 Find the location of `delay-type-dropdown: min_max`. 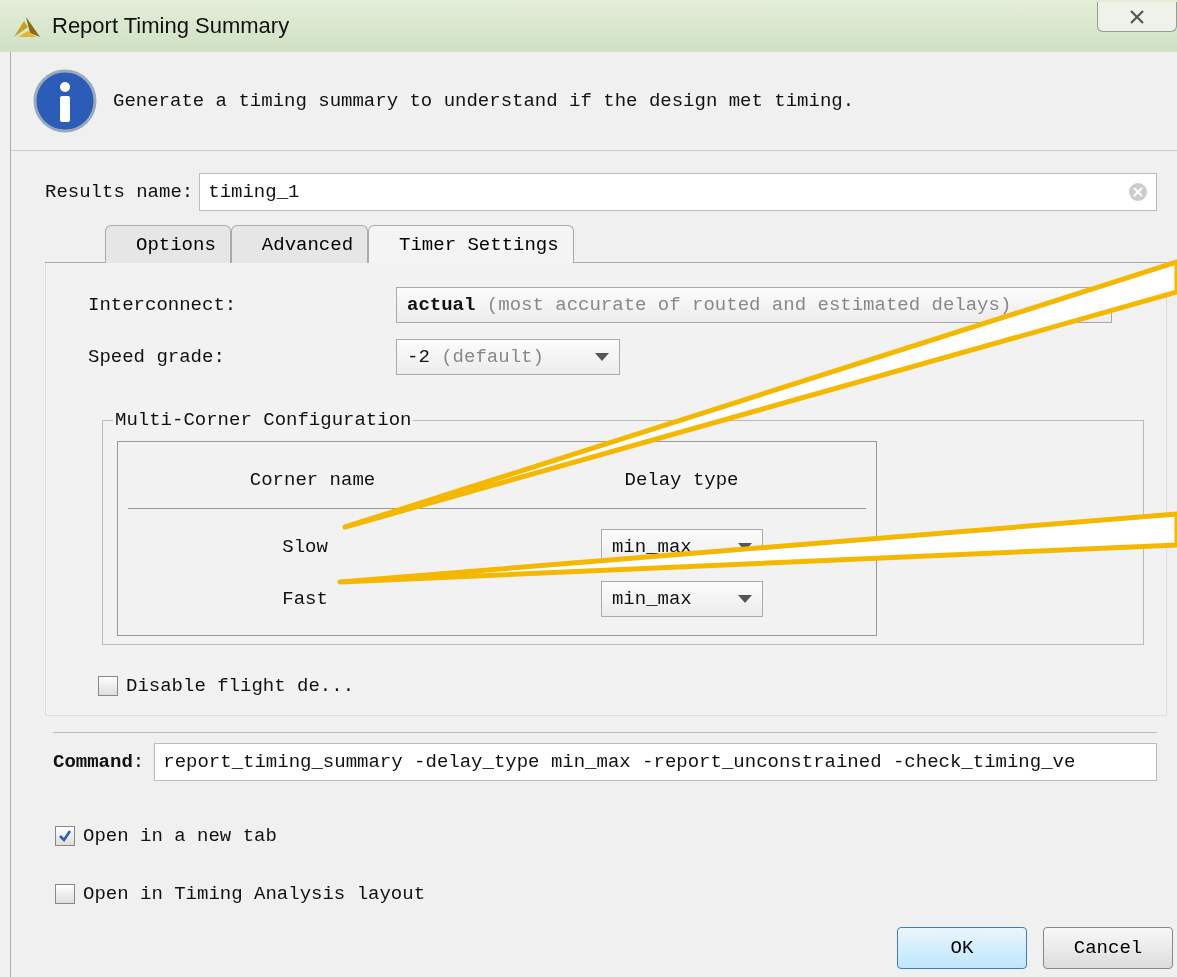

delay-type-dropdown: min_max is located at coordinates (681, 599).